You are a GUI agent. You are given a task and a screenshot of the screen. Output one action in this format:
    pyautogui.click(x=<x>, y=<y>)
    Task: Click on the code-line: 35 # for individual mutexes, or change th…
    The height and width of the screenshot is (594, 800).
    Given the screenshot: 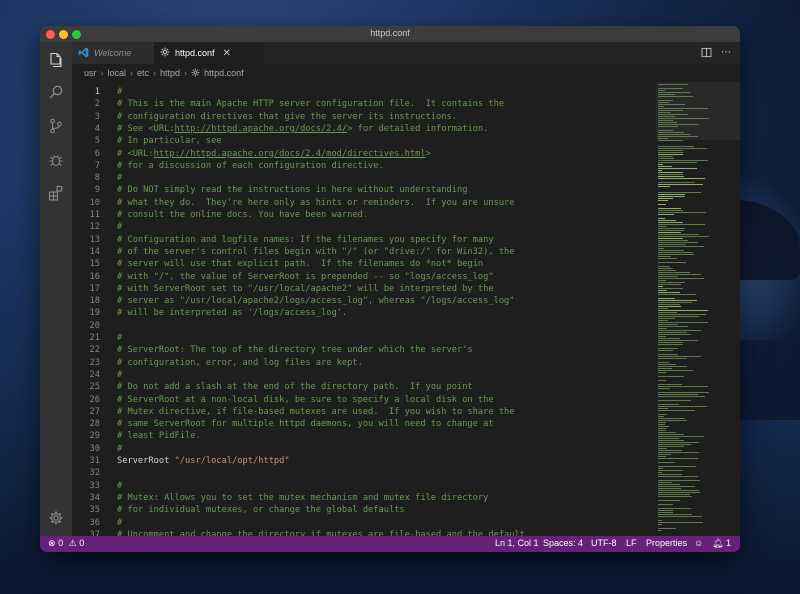 What is the action you would take?
    pyautogui.click(x=364, y=510)
    